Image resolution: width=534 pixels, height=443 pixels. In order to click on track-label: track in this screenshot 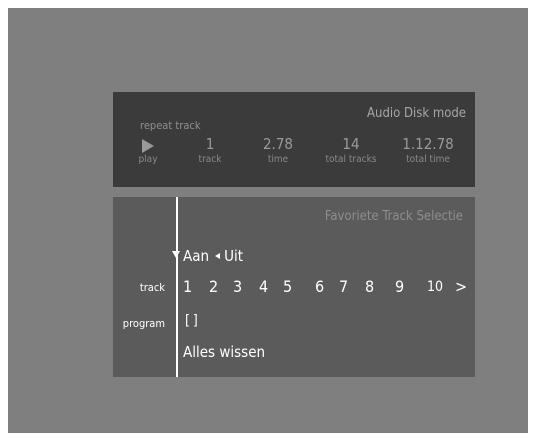, I will do `click(210, 159)`.